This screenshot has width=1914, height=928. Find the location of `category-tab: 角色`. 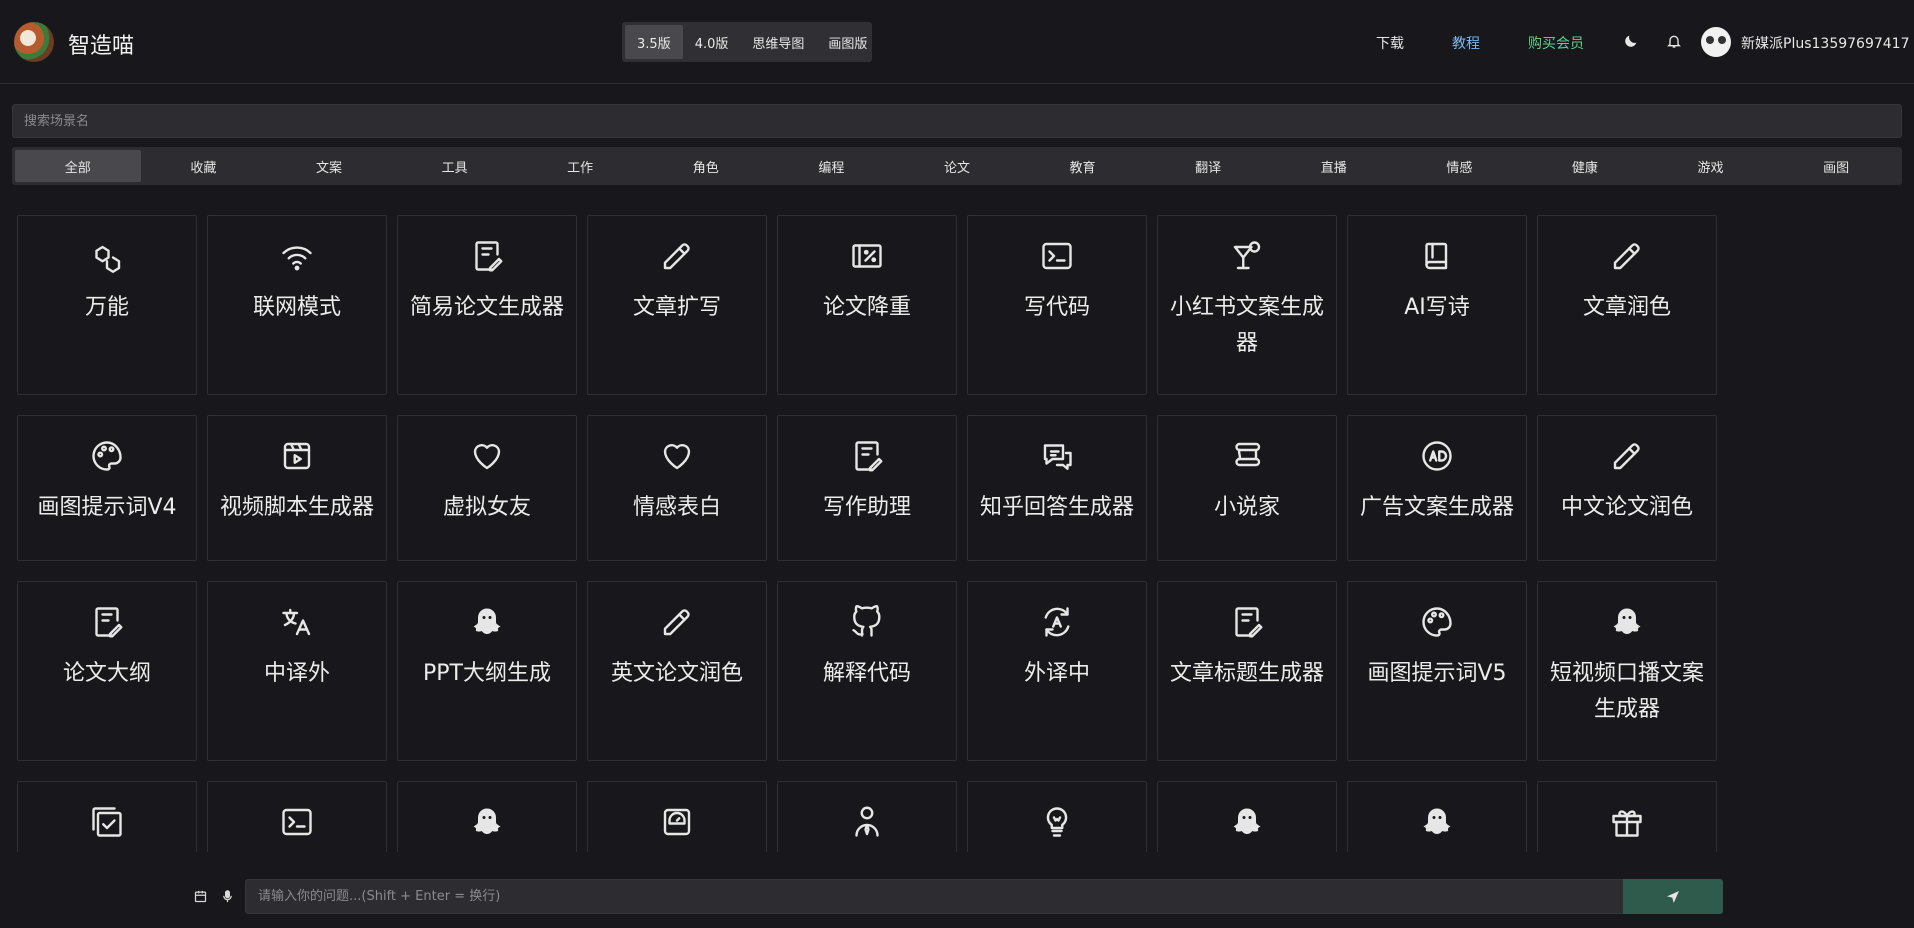

category-tab: 角色 is located at coordinates (706, 166).